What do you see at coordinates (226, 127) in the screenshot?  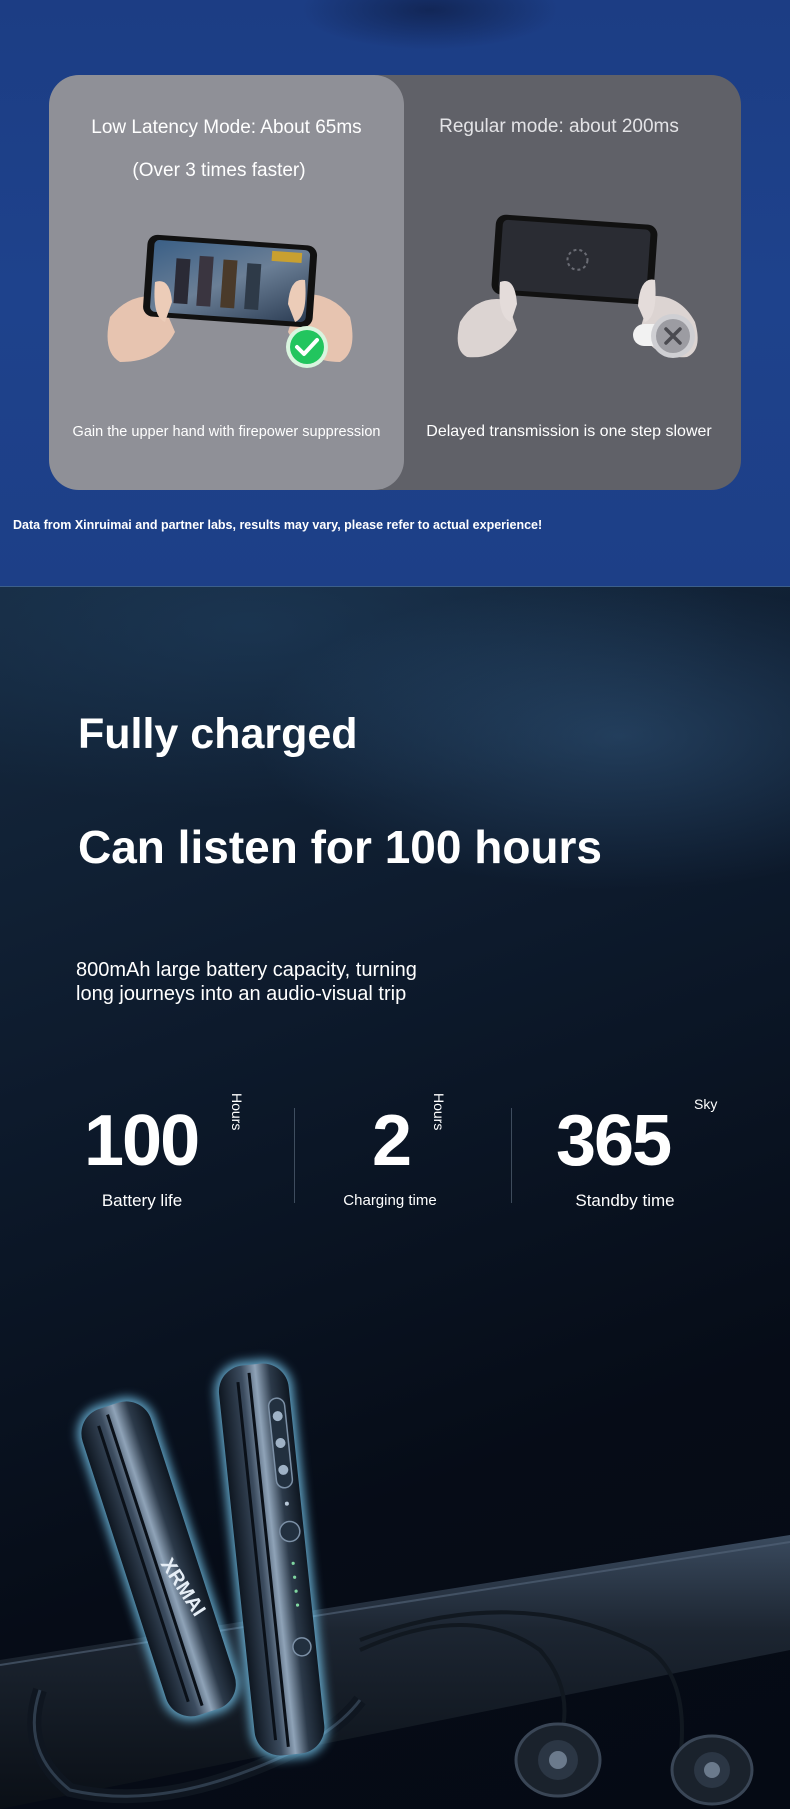 I see `low-latency-title: Low Latency Mode: About 65ms` at bounding box center [226, 127].